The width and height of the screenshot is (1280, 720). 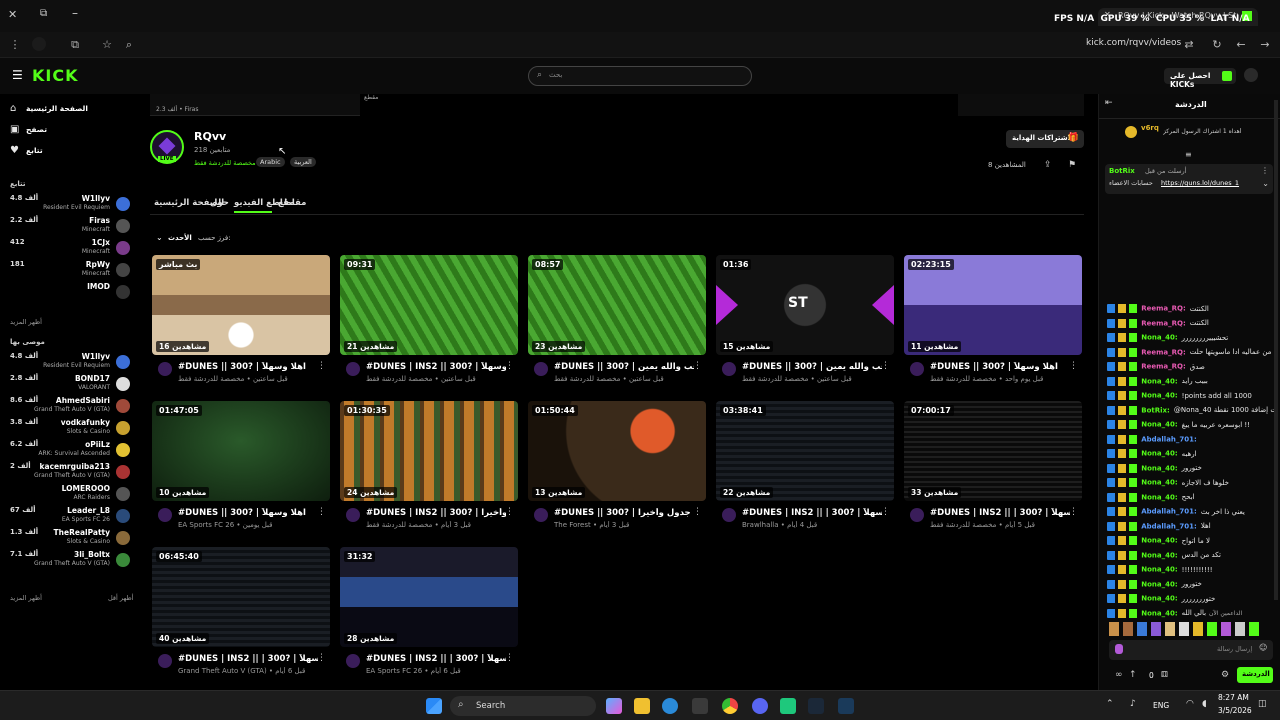 What do you see at coordinates (69, 539) in the screenshot?
I see `sidebar.recommended_items-item: TheRealPatty Slots & Casino 1.3 ألف` at bounding box center [69, 539].